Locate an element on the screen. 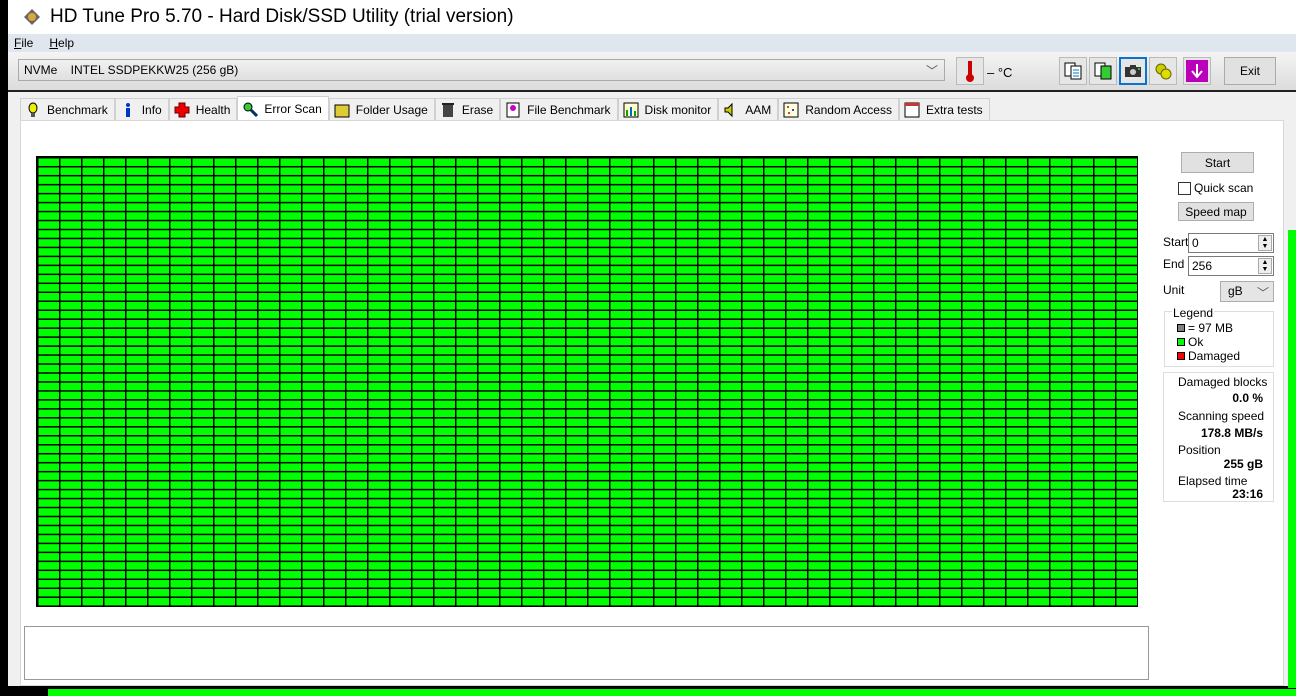 The height and width of the screenshot is (696, 1296). save-download-icon is located at coordinates (1197, 71).